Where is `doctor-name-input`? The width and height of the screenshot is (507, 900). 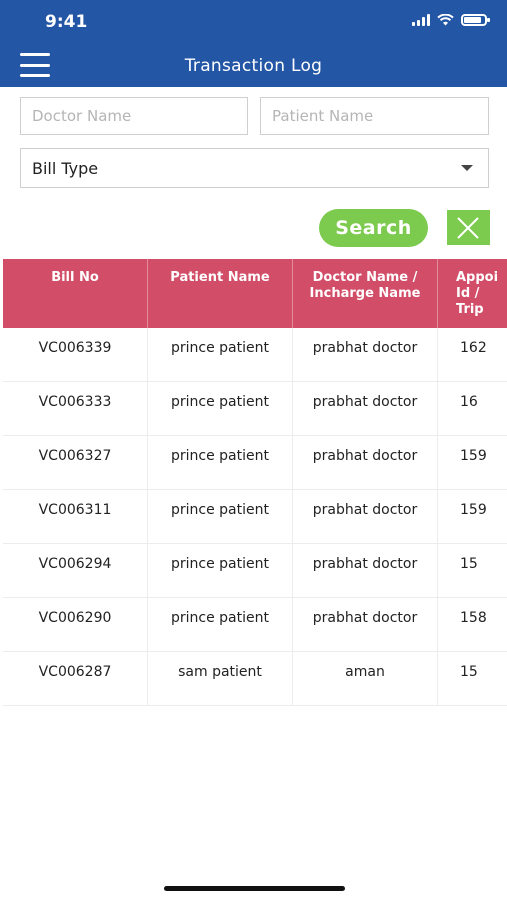 doctor-name-input is located at coordinates (134, 116).